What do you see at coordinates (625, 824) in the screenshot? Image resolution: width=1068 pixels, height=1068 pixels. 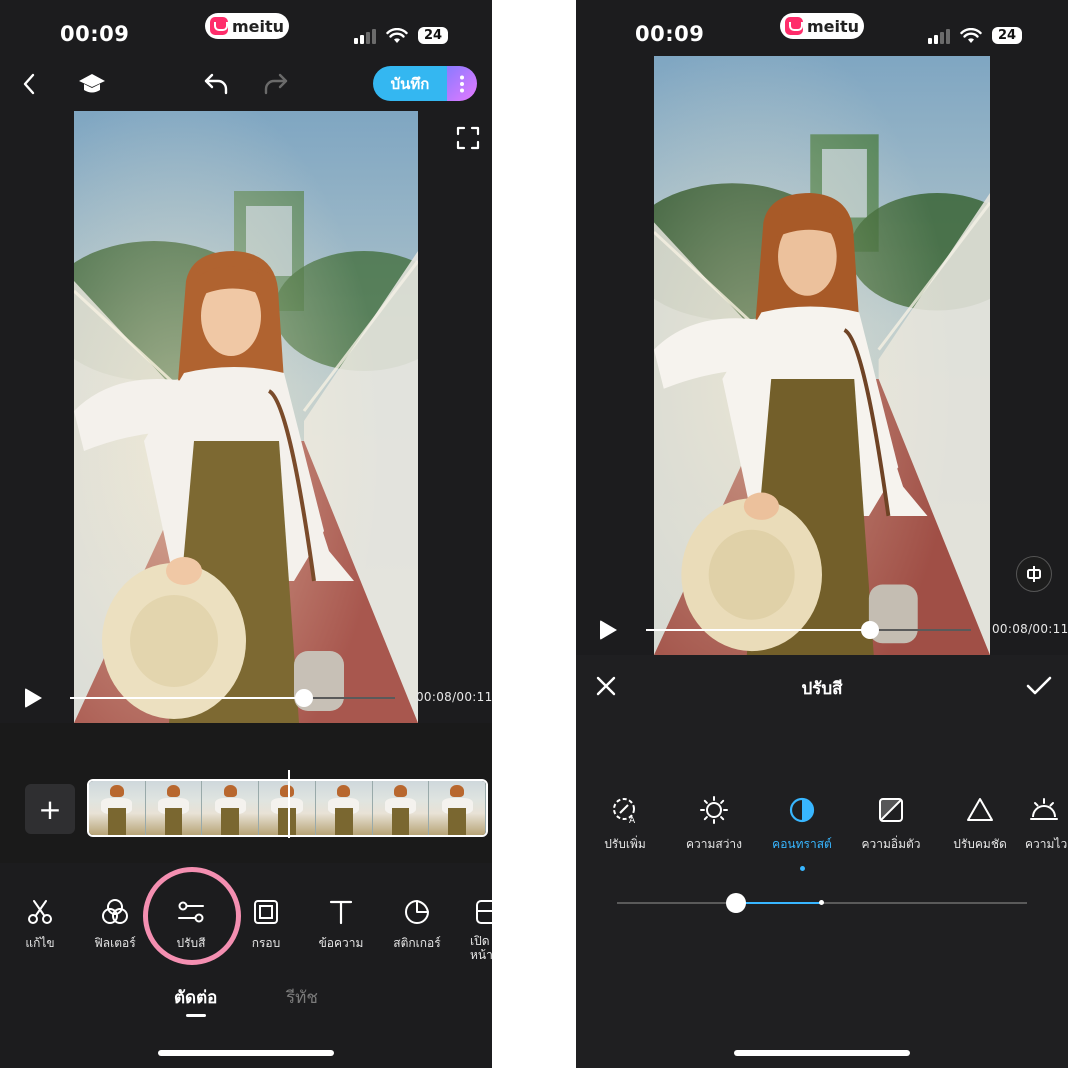 I see `adjust-auto-enhance: A ปรับเพิ่ม` at bounding box center [625, 824].